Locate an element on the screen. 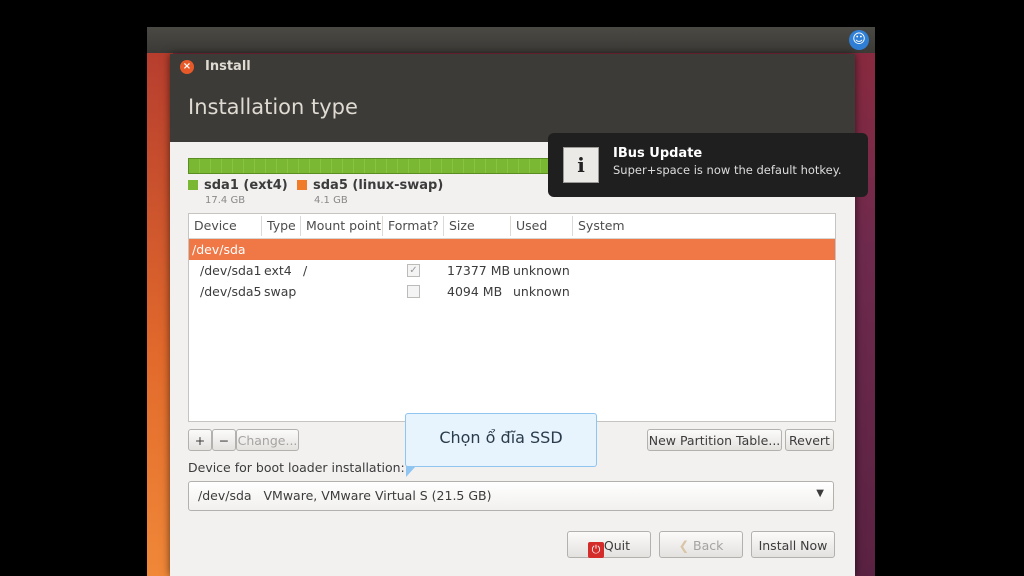  row-size: 4094 MB is located at coordinates (475, 291).